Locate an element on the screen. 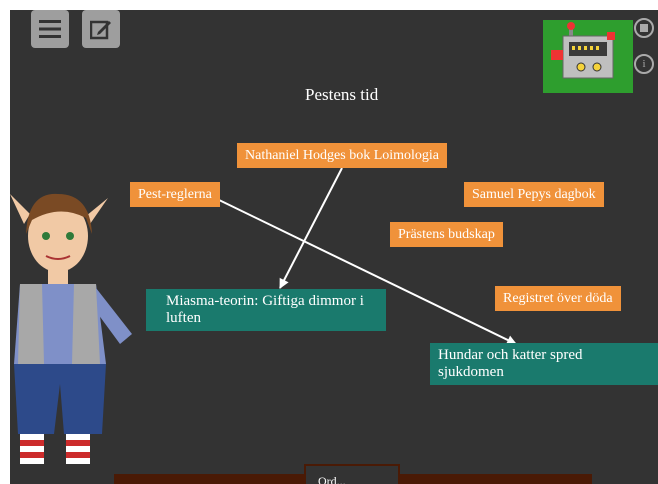 Image resolution: width=658 pixels, height=484 pixels. menu-button is located at coordinates (50, 29).